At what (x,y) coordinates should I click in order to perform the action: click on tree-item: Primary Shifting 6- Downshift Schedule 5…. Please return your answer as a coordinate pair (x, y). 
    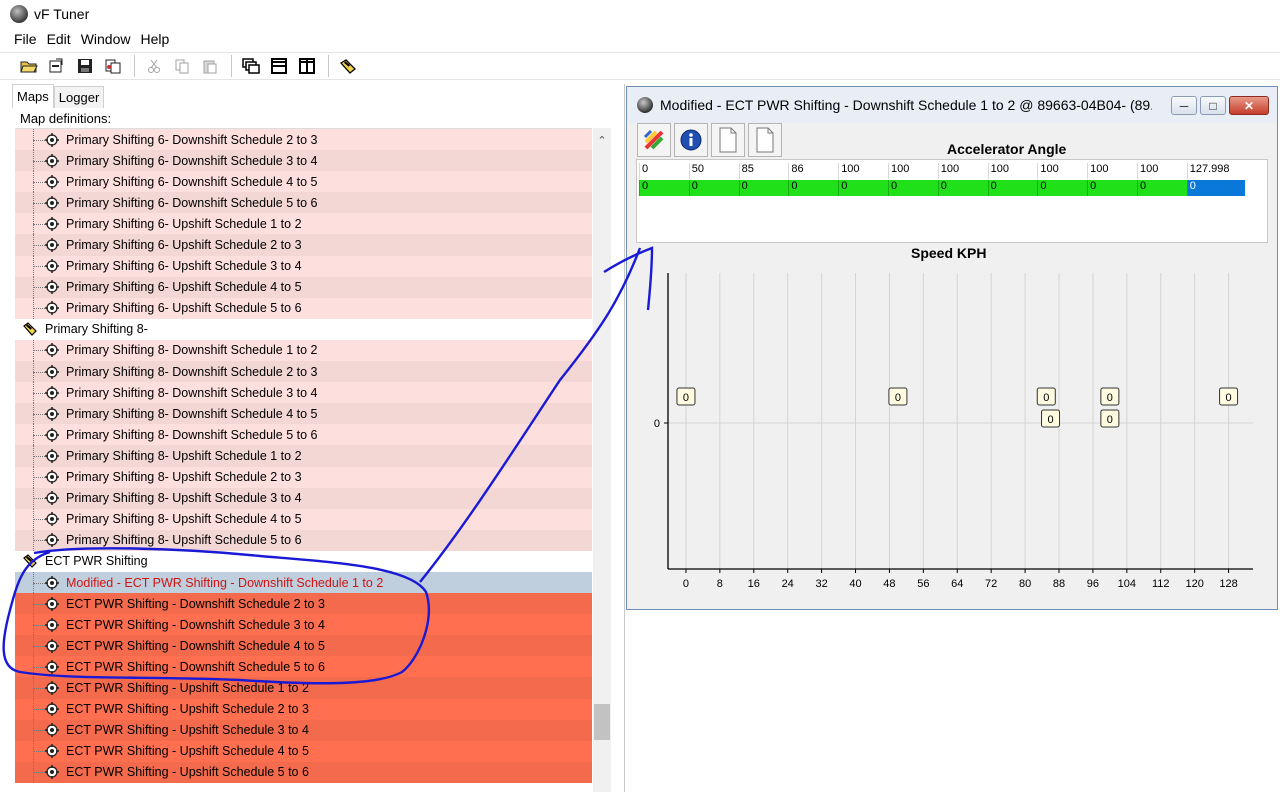
    Looking at the image, I should click on (303, 203).